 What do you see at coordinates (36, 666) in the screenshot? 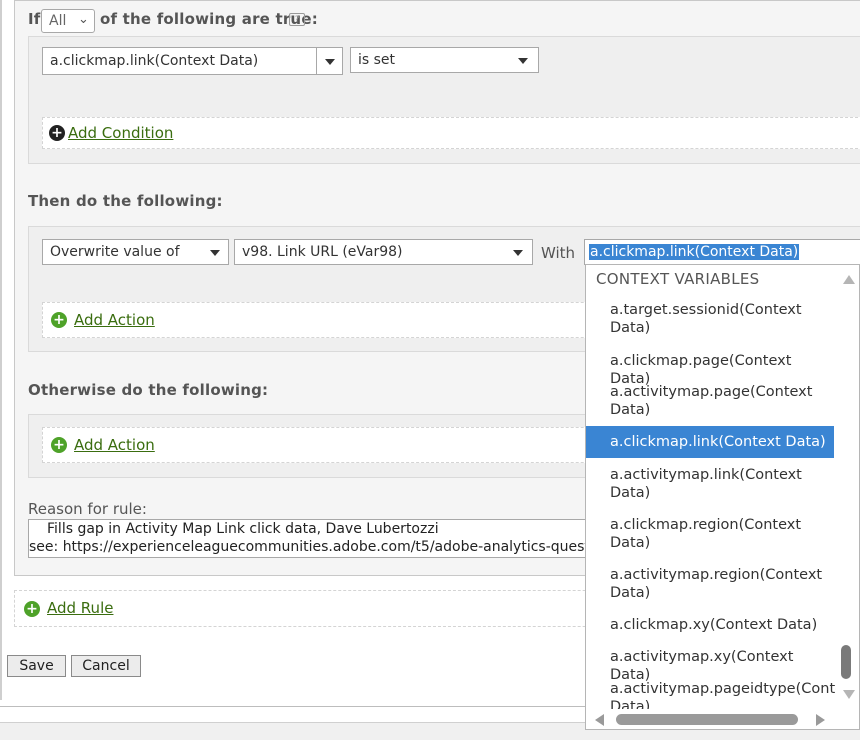
I see `save-button: Save` at bounding box center [36, 666].